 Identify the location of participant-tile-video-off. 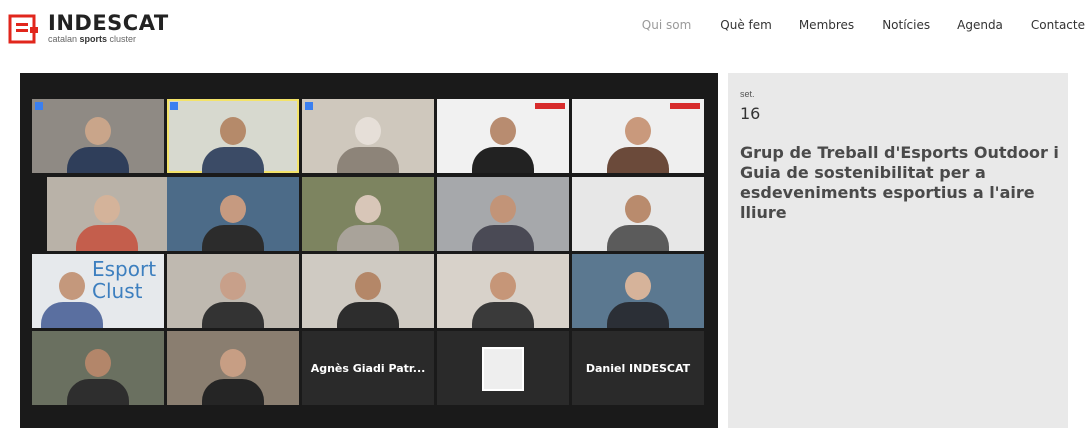
(503, 368).